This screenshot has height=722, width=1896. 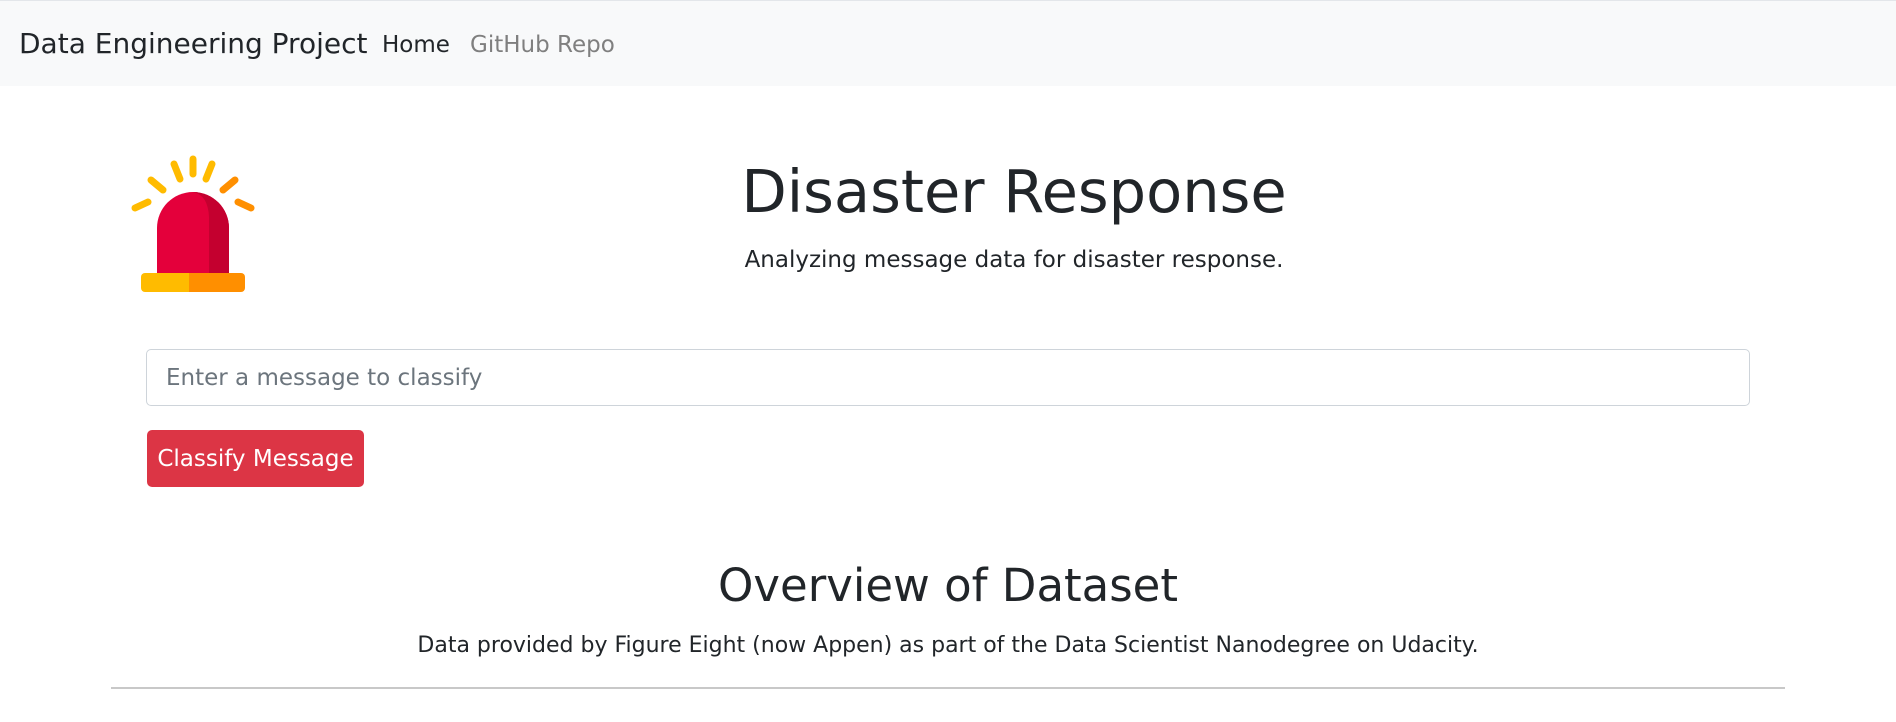 I want to click on nav-link-home: Home, so click(x=416, y=45).